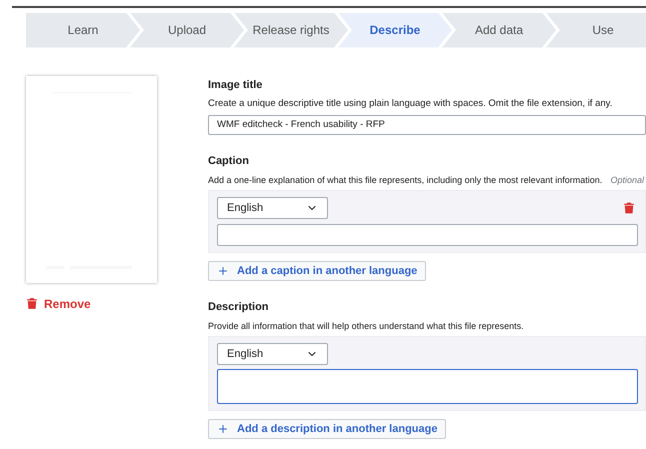 This screenshot has height=449, width=646. Describe the element at coordinates (405, 180) in the screenshot. I see `help-text: Add a one-line explanation of what this file represents, including only the most relevant information.` at that location.